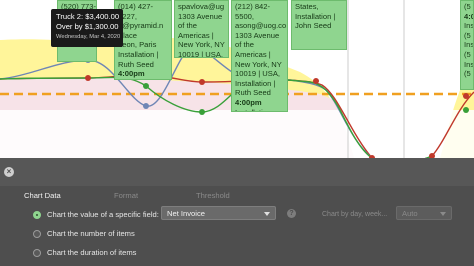 The width and height of the screenshot is (474, 266). I want to click on event-card-line: (014) 427-, so click(136, 6).